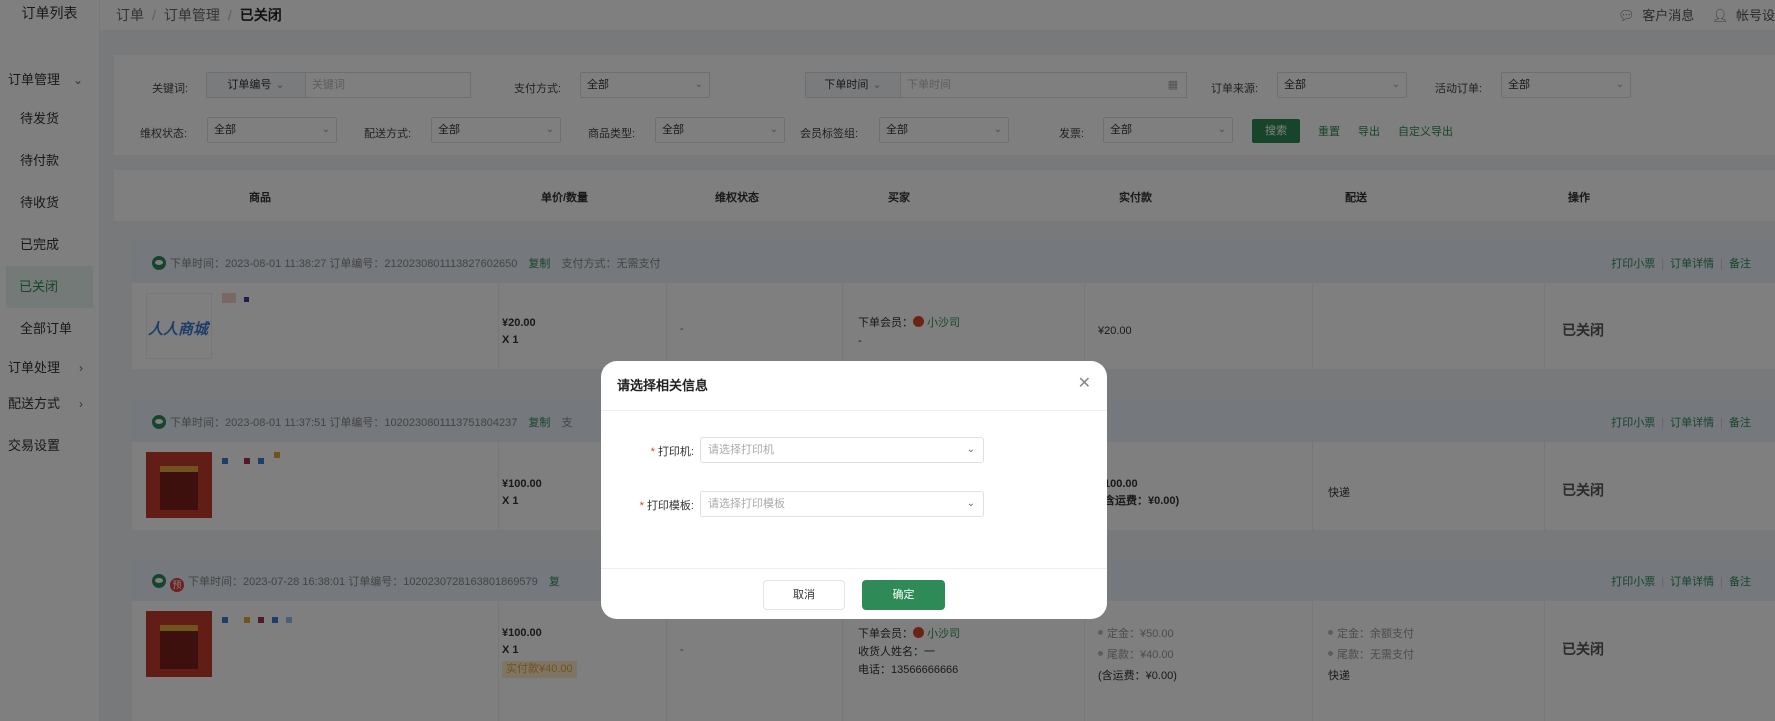 The width and height of the screenshot is (1775, 721). I want to click on template-select: 请选择打印模板 ⌄, so click(842, 504).